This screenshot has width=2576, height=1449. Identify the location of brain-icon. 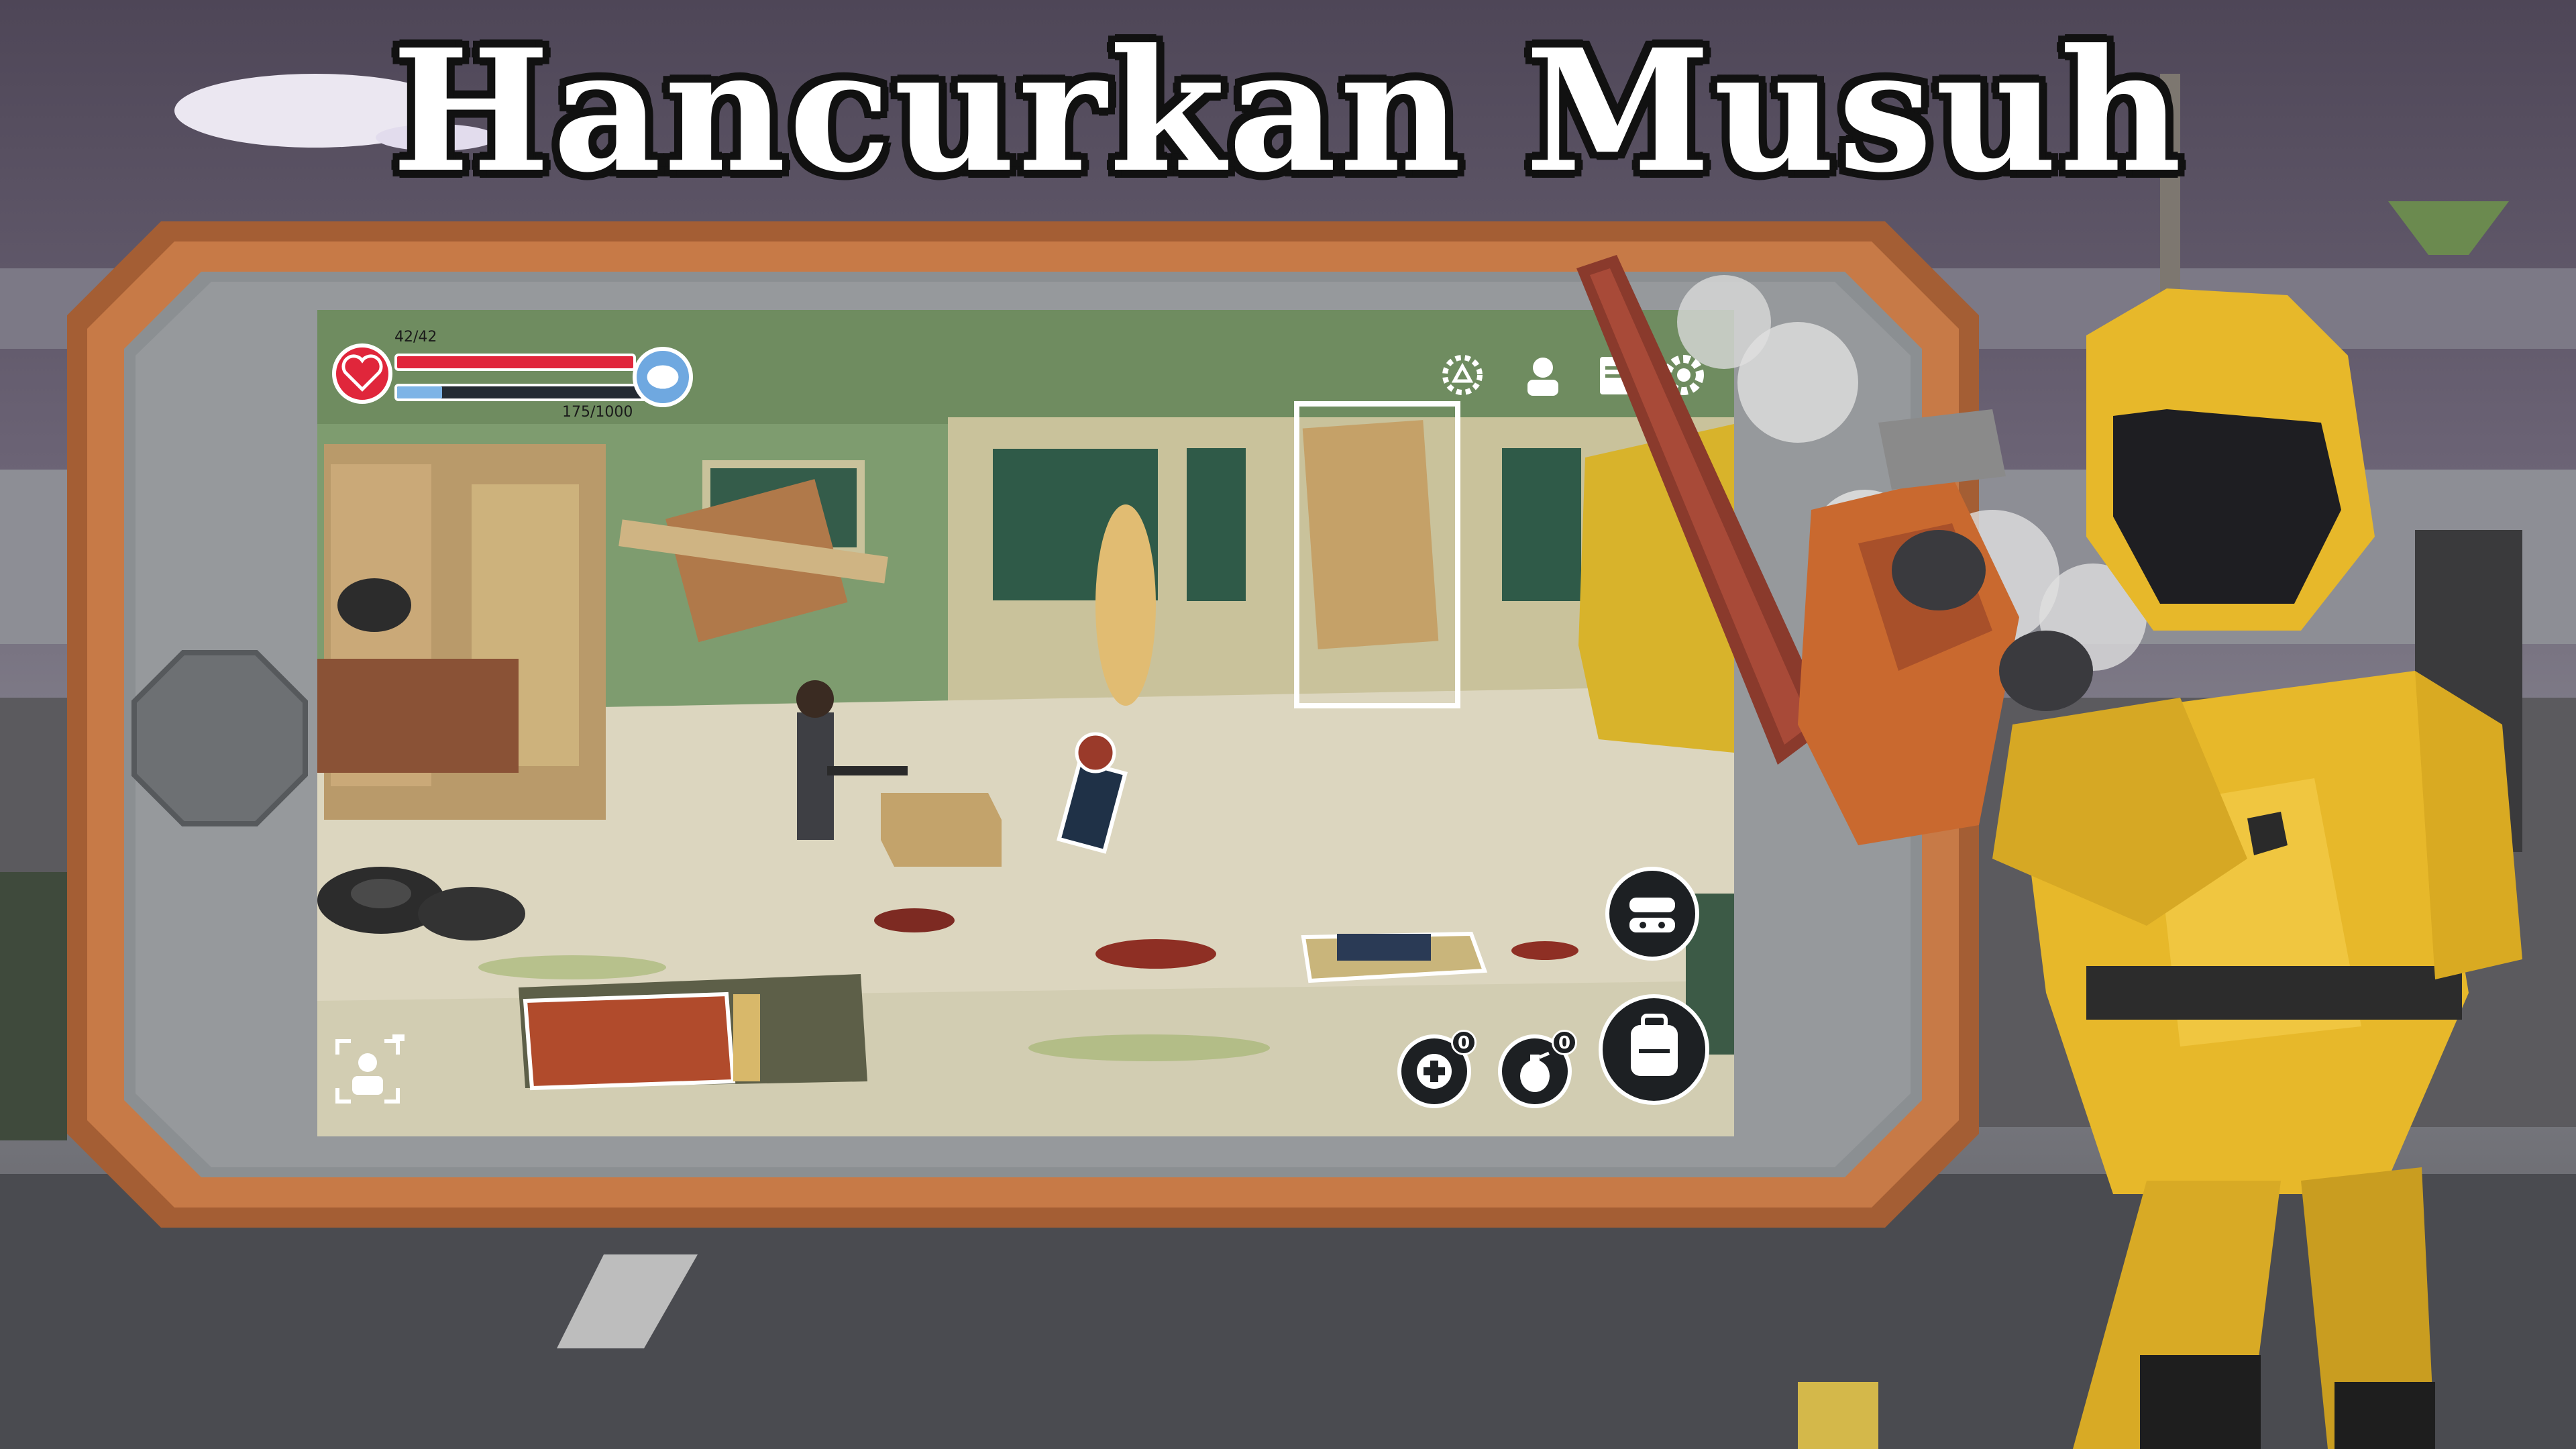
(663, 377).